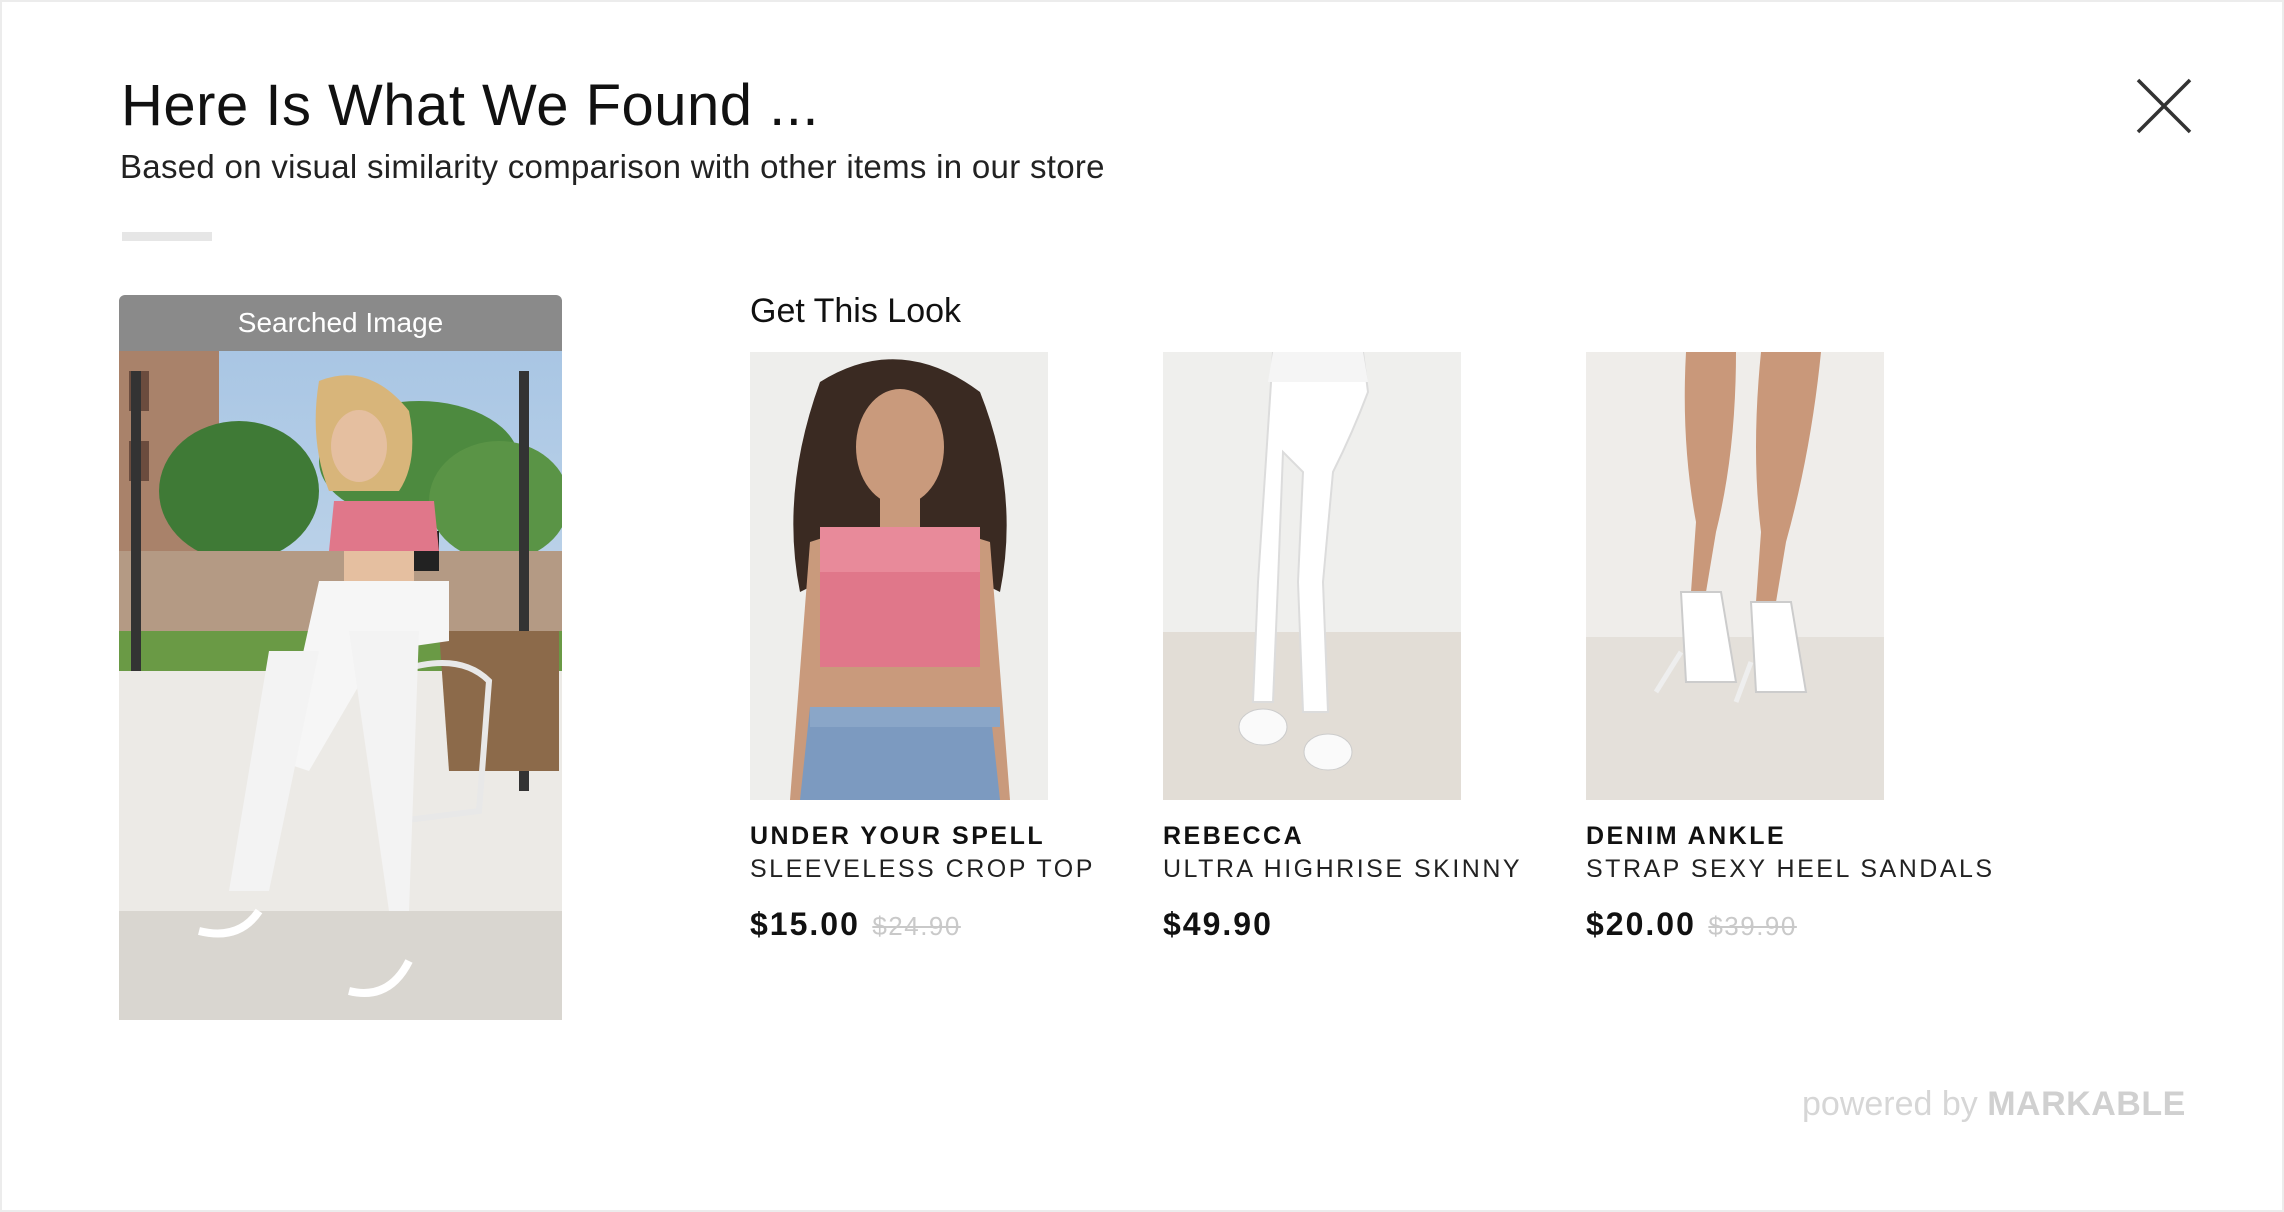  What do you see at coordinates (1218, 924) in the screenshot?
I see `sale-price: $49.90` at bounding box center [1218, 924].